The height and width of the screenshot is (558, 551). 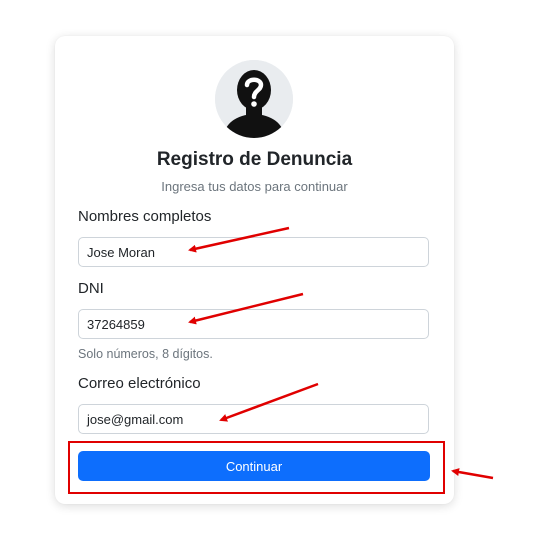 I want to click on dni-hint: Solo números, 8 dígitos., so click(x=145, y=354).